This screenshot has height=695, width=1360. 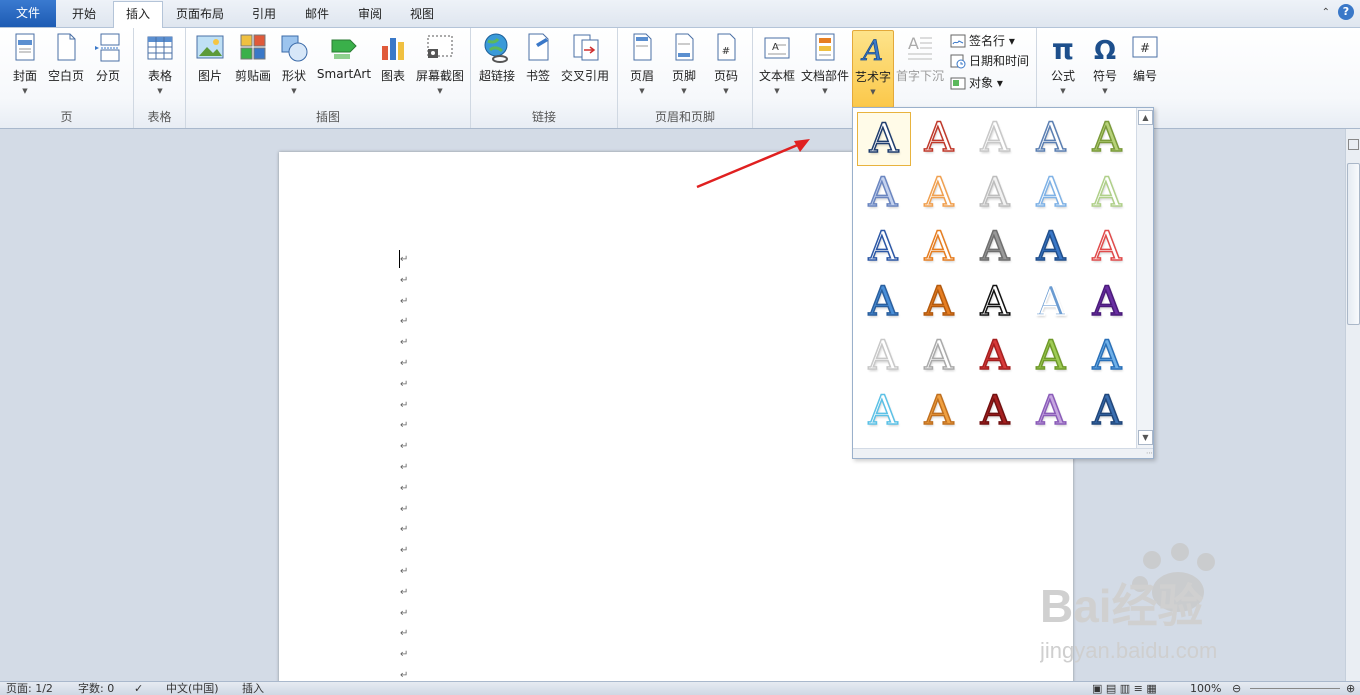 I want to click on wordart-style-23: A, so click(x=995, y=356).